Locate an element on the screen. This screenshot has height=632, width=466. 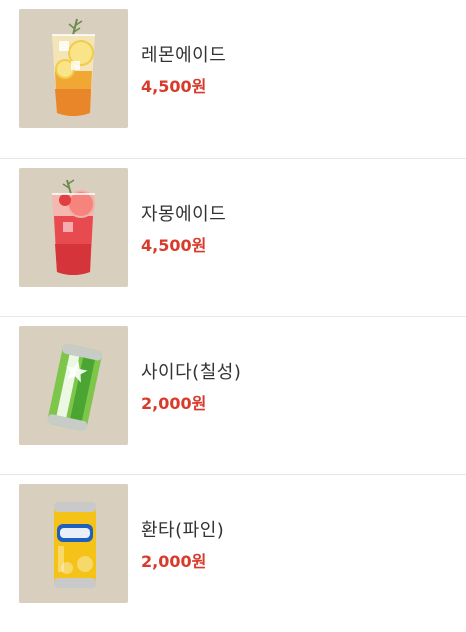
cider-can-icon is located at coordinates (73, 385).